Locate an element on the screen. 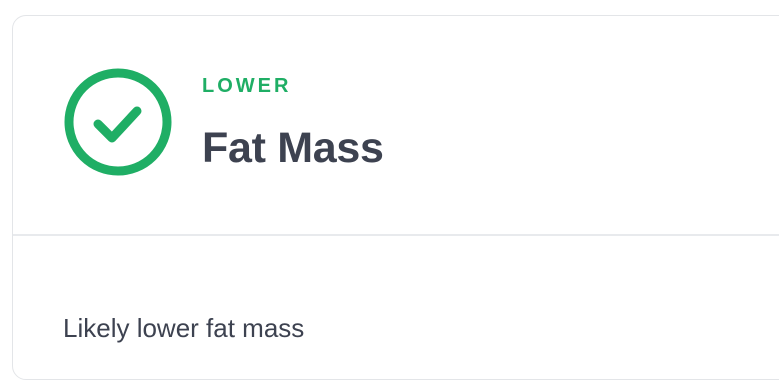 This screenshot has width=779, height=381. result-description: Likely lower fat mass is located at coordinates (184, 328).